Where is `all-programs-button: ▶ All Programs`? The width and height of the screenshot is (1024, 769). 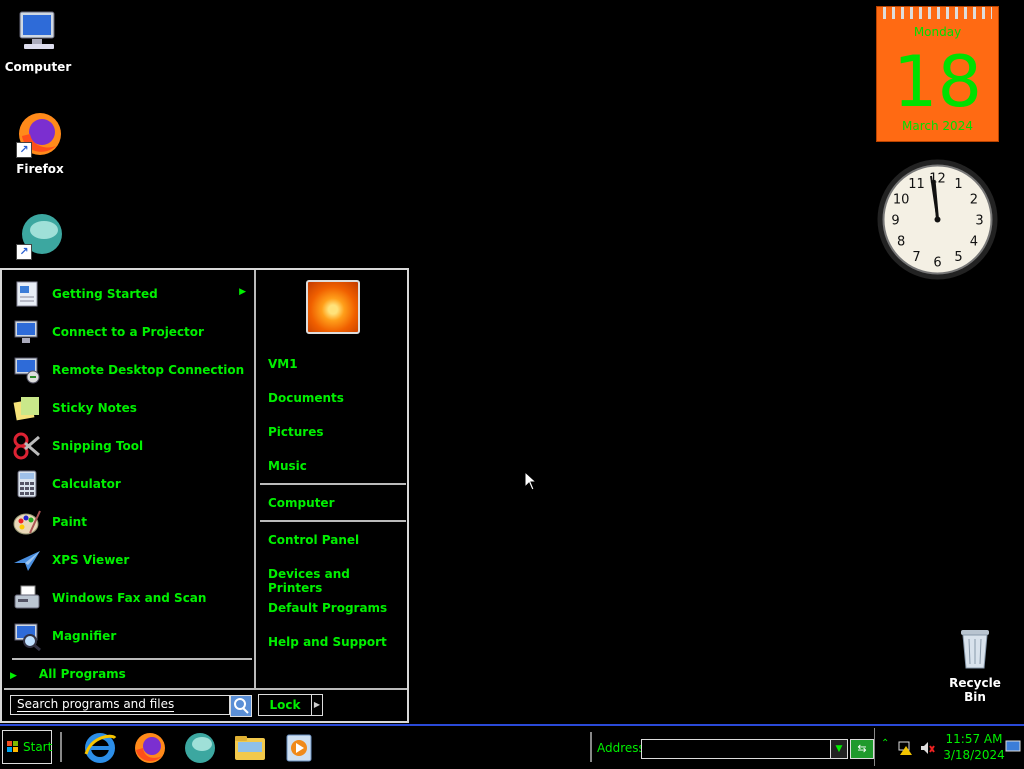
all-programs-button: ▶ All Programs is located at coordinates (68, 674).